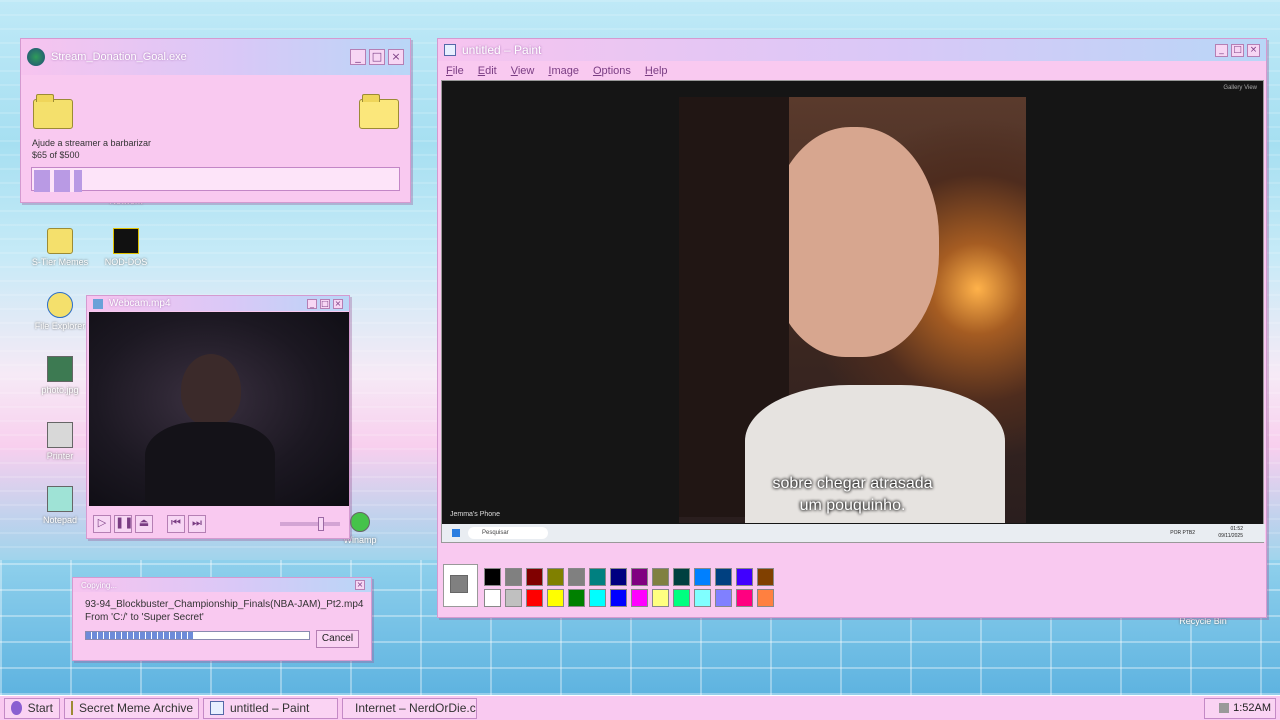 Image resolution: width=1280 pixels, height=720 pixels. I want to click on taskbar-item-internet: Internet – NerdOrDie.com, so click(409, 708).